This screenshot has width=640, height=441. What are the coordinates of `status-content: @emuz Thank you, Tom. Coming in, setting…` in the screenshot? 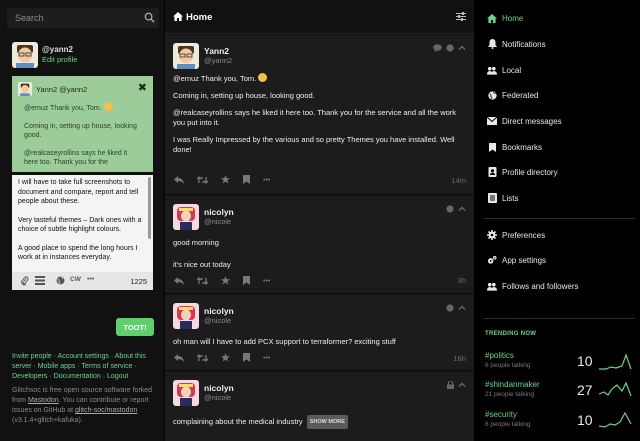 It's located at (318, 117).